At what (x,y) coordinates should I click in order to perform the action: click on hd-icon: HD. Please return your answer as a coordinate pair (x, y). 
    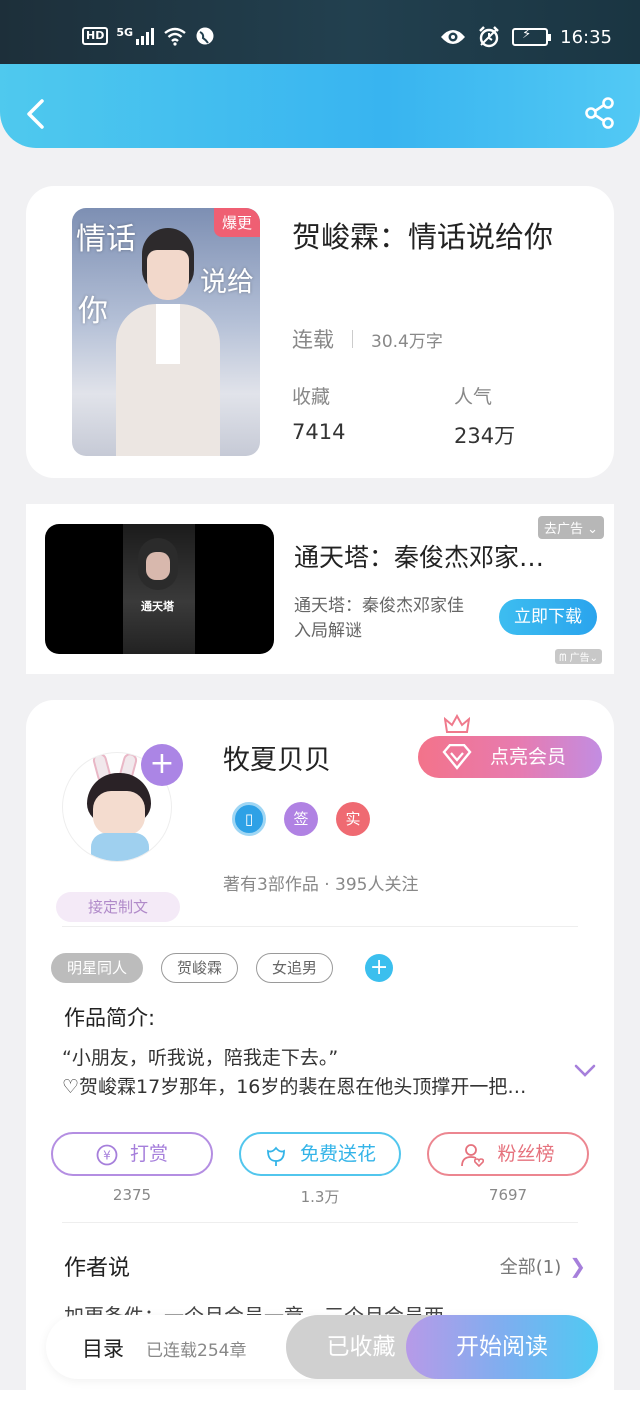
    Looking at the image, I should click on (95, 36).